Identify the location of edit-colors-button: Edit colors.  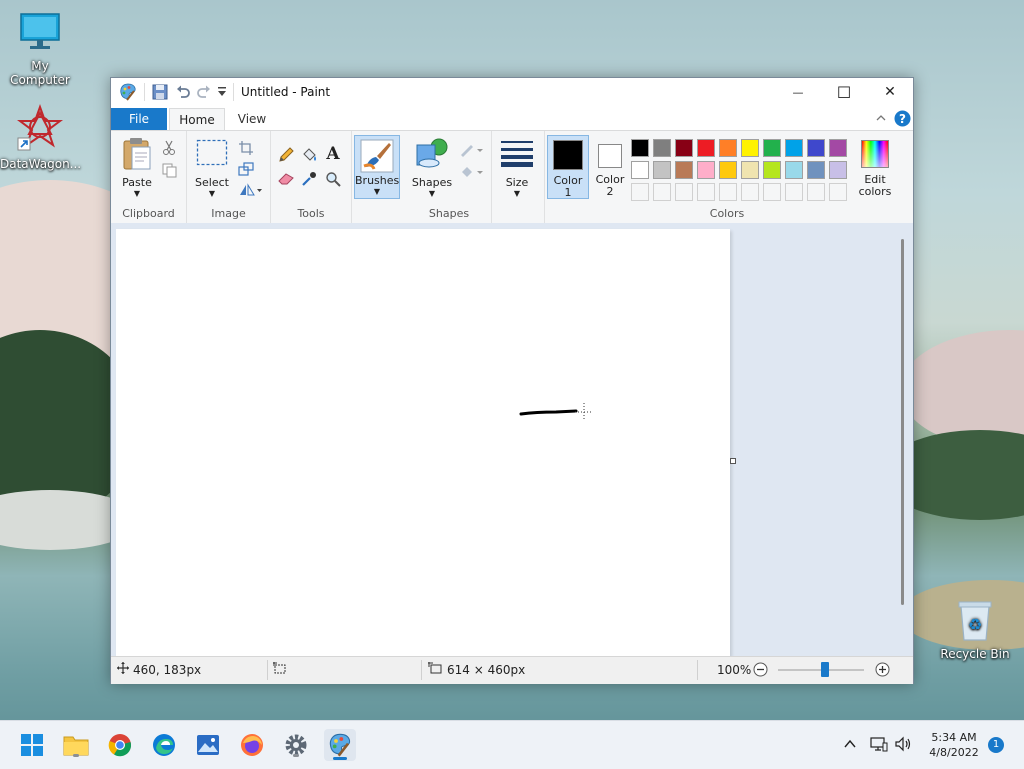
(875, 166).